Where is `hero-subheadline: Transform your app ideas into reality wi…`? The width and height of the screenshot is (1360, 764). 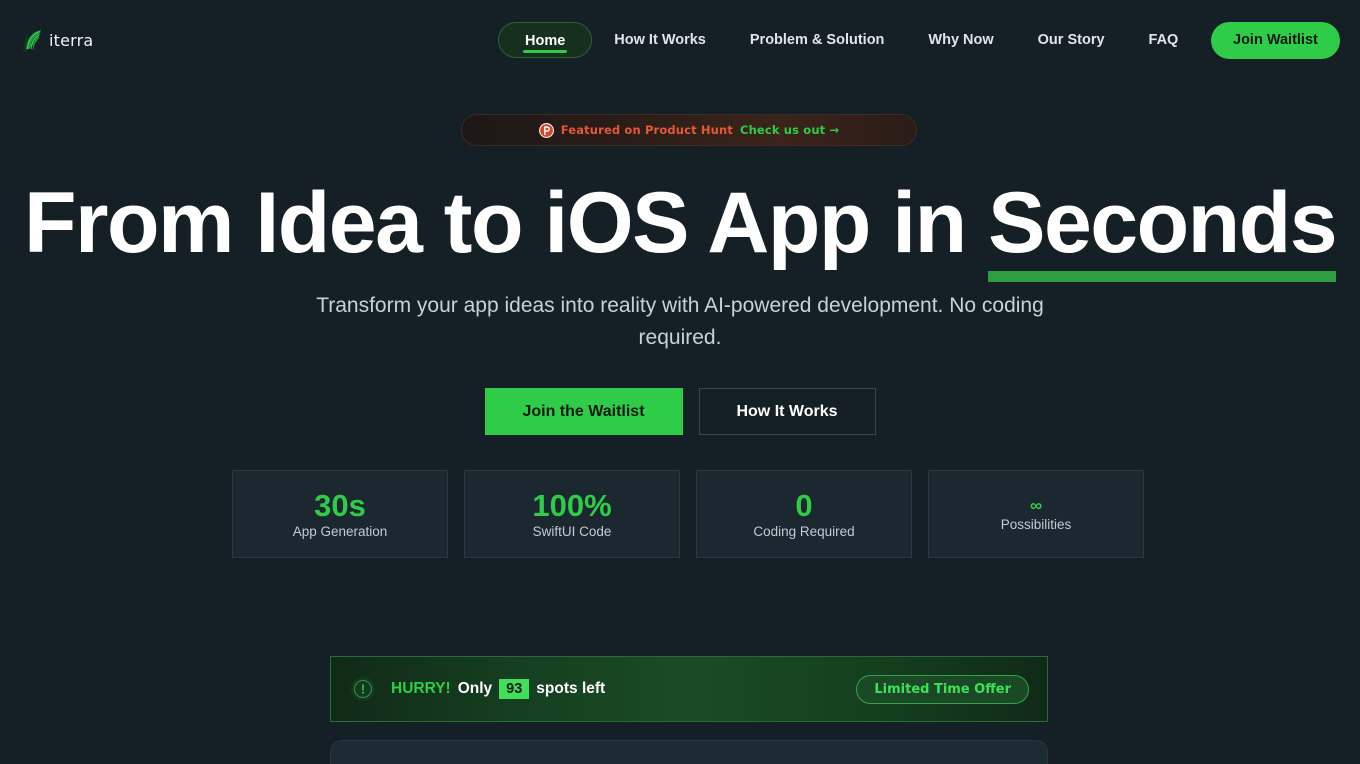 hero-subheadline: Transform your app ideas into reality wi… is located at coordinates (680, 321).